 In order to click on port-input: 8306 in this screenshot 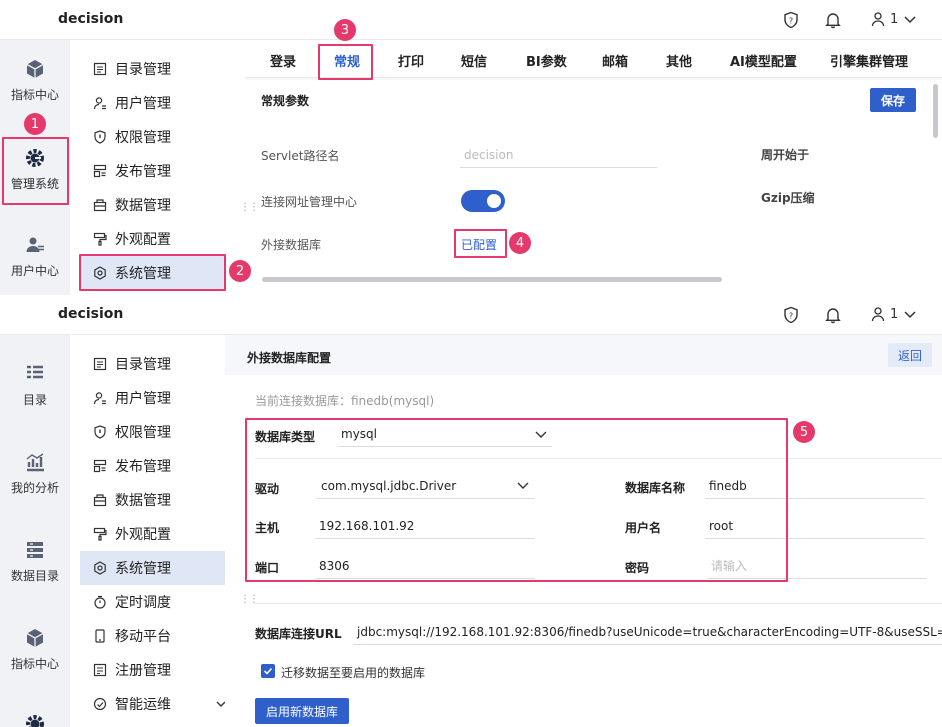, I will do `click(425, 566)`.